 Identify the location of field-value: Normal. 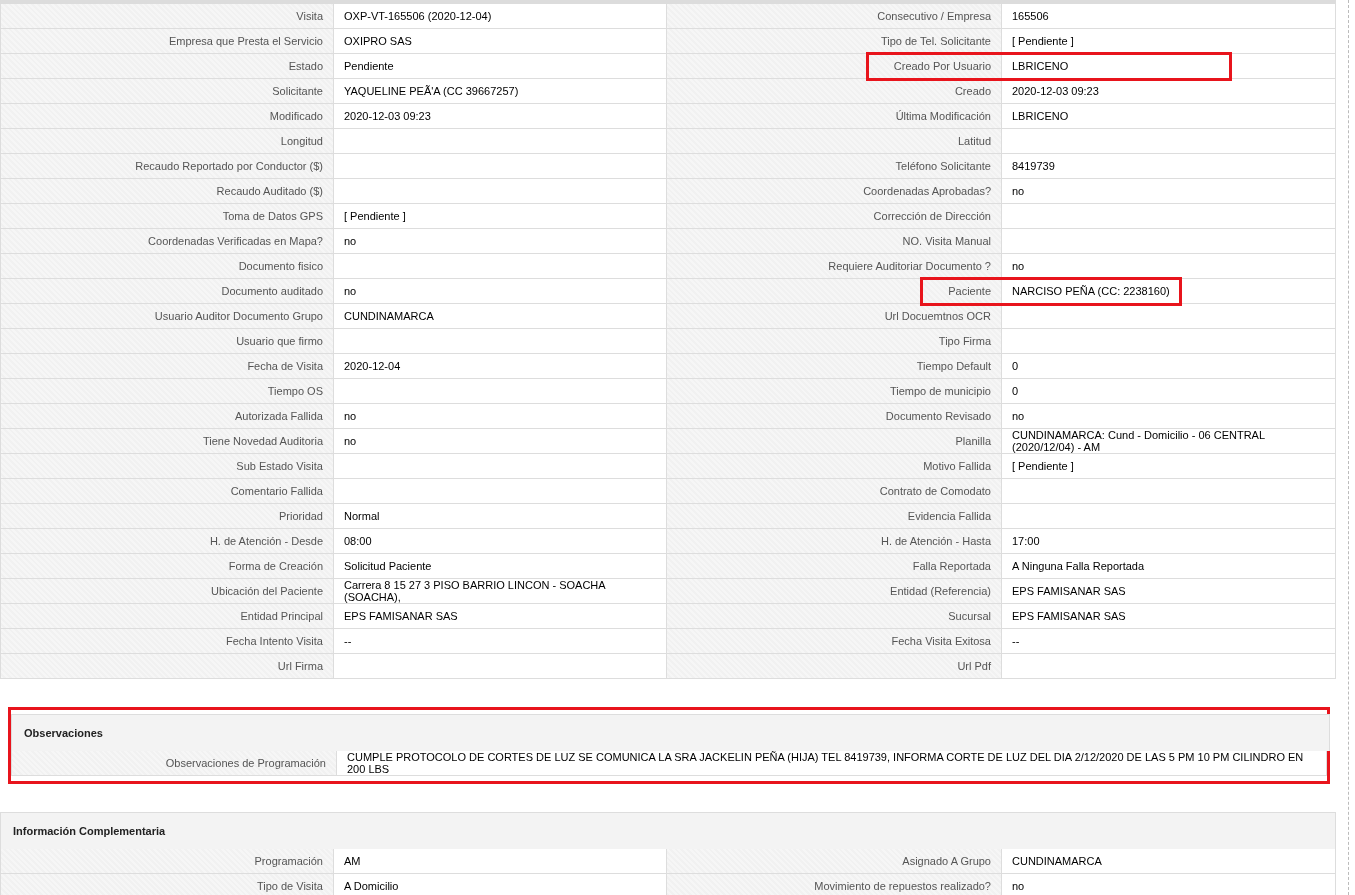
(500, 516).